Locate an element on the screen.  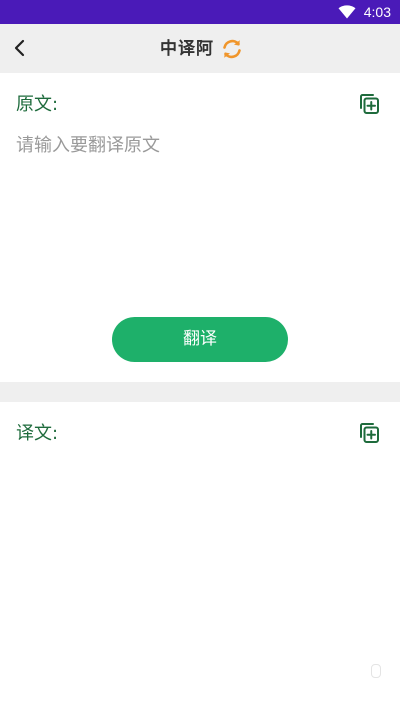
app-bar: 中译阿 is located at coordinates (200, 48).